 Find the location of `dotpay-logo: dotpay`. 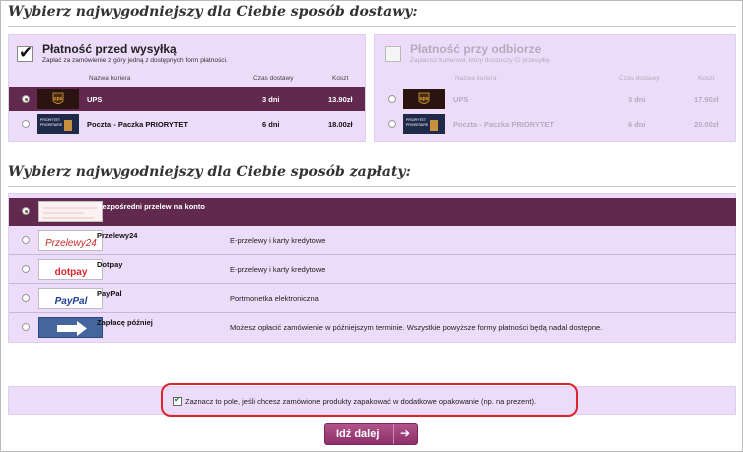

dotpay-logo: dotpay is located at coordinates (70, 269).